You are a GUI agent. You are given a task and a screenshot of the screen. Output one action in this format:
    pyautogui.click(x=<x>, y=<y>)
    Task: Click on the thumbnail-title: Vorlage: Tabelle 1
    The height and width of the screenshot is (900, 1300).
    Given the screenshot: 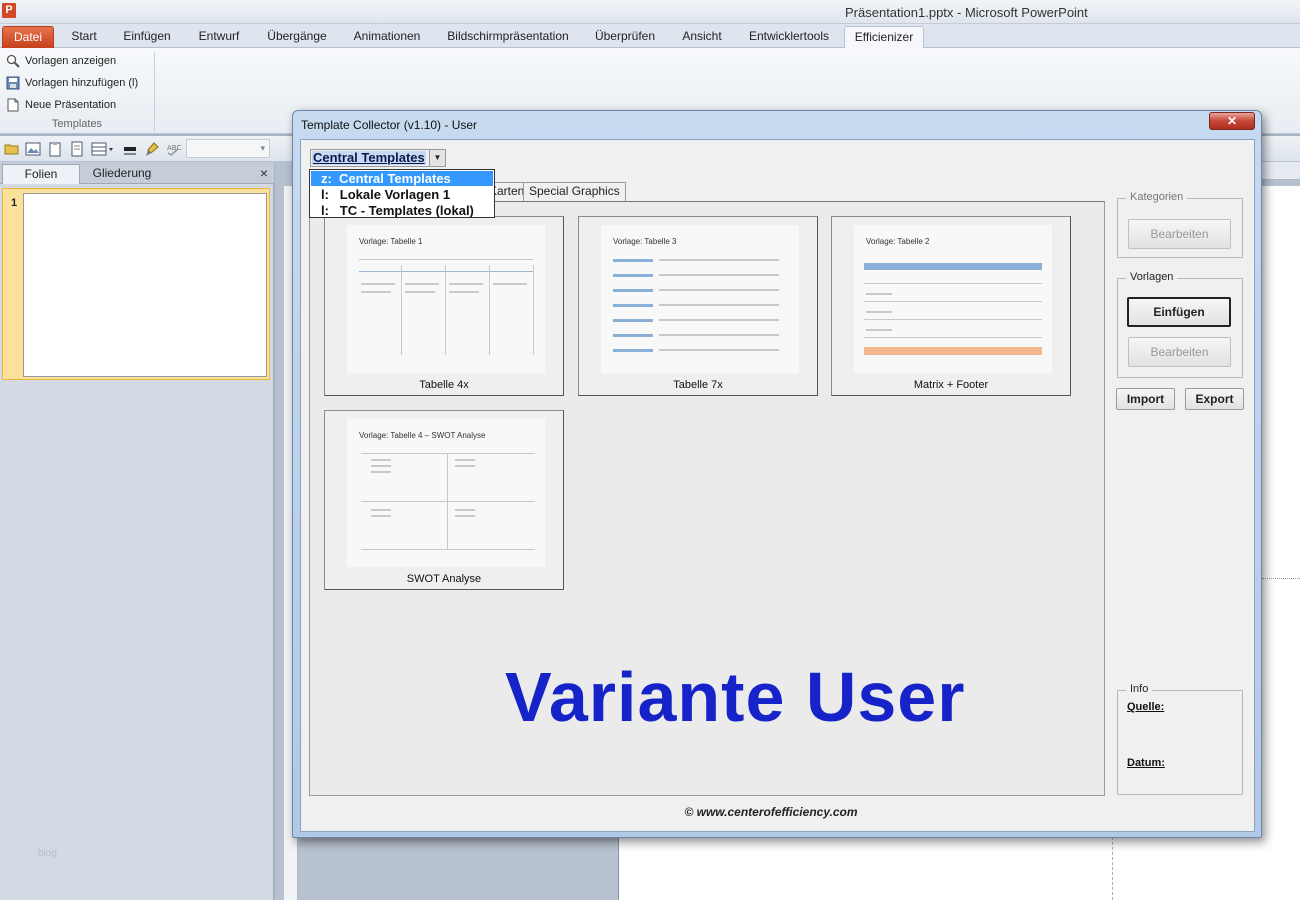 What is the action you would take?
    pyautogui.click(x=391, y=241)
    